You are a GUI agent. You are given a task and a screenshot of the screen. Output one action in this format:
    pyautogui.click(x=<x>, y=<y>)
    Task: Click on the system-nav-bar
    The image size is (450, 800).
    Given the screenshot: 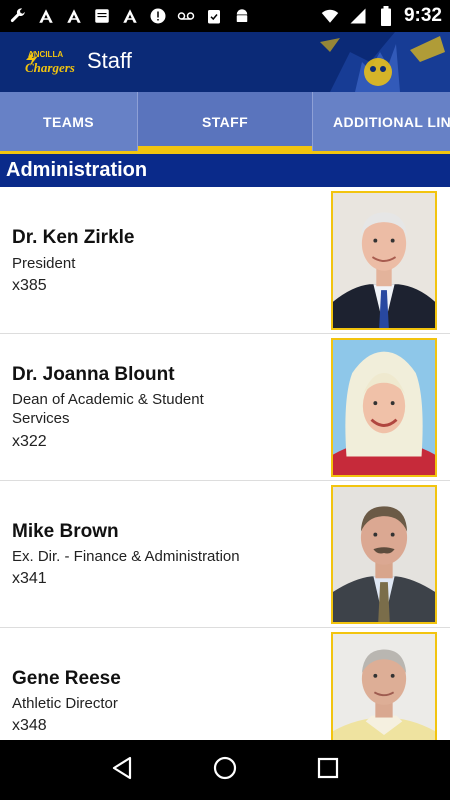 What is the action you would take?
    pyautogui.click(x=225, y=770)
    